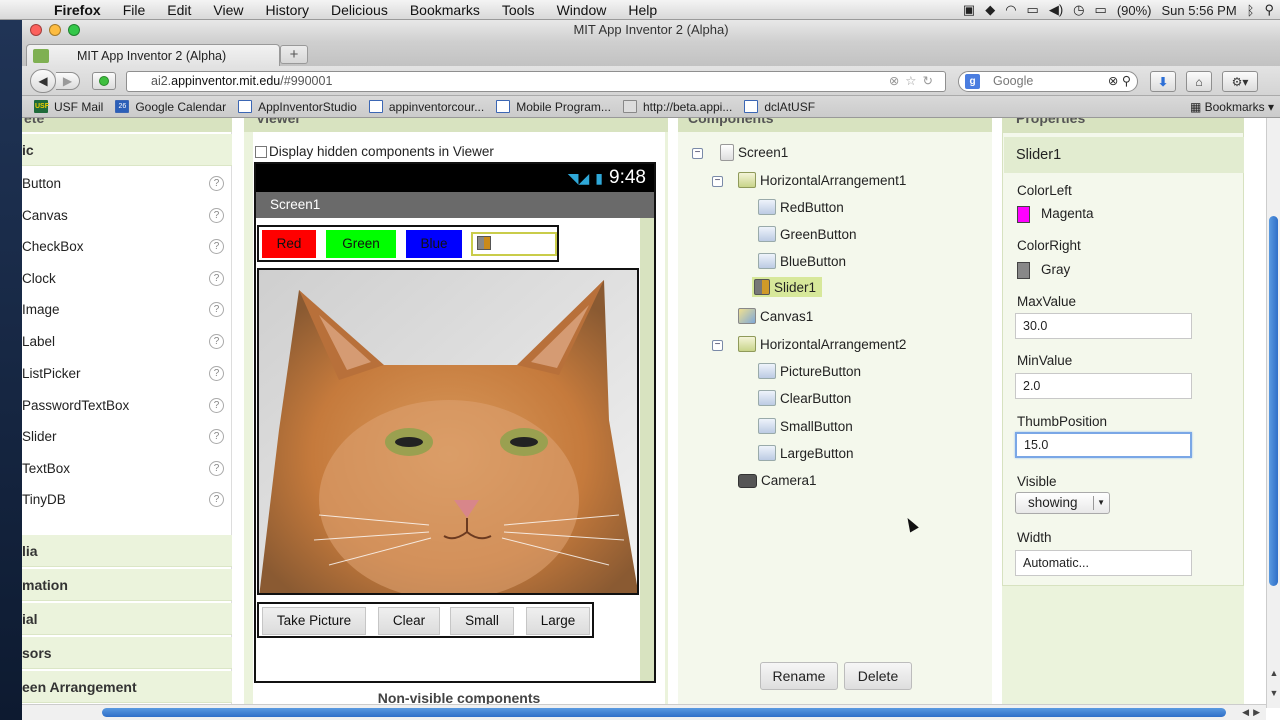 This screenshot has height=720, width=1280. I want to click on palette-item-image: Image?, so click(127, 309).